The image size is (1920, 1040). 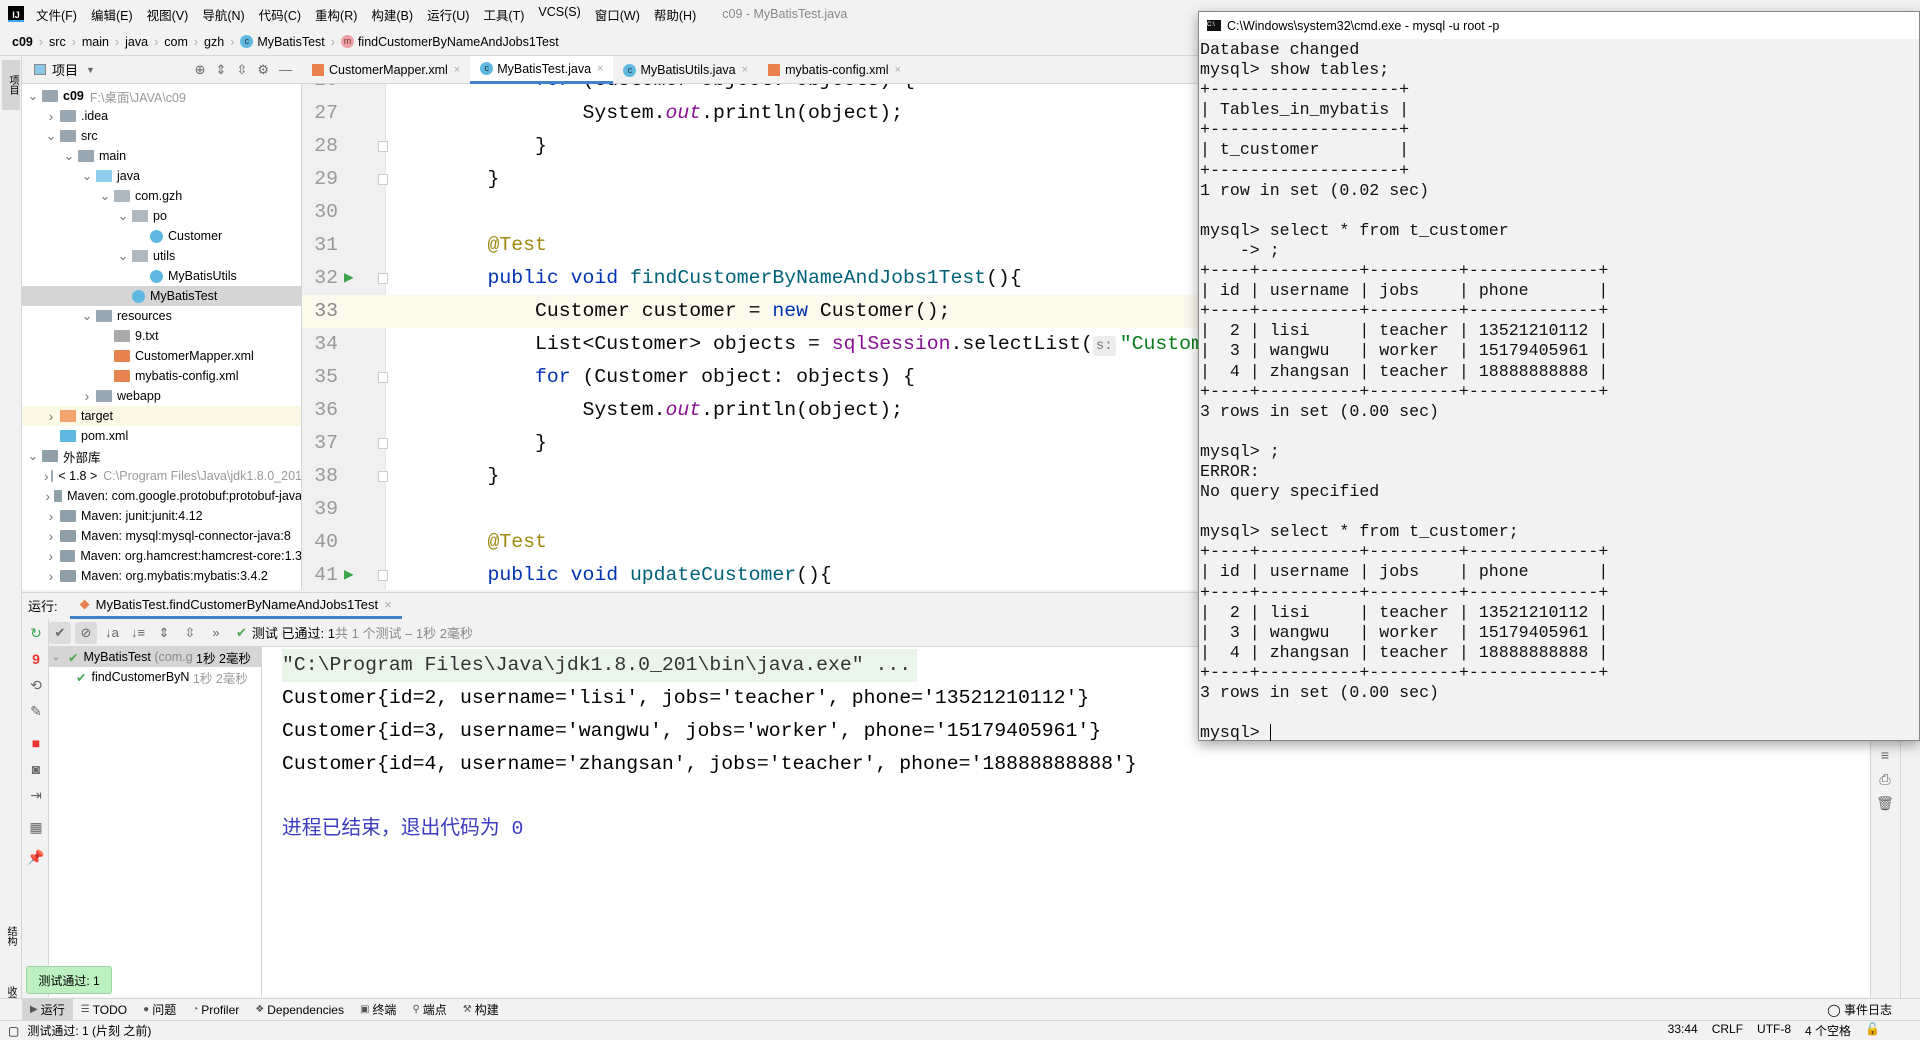 What do you see at coordinates (86, 632) in the screenshot?
I see `show-ignored-icon: ⊘` at bounding box center [86, 632].